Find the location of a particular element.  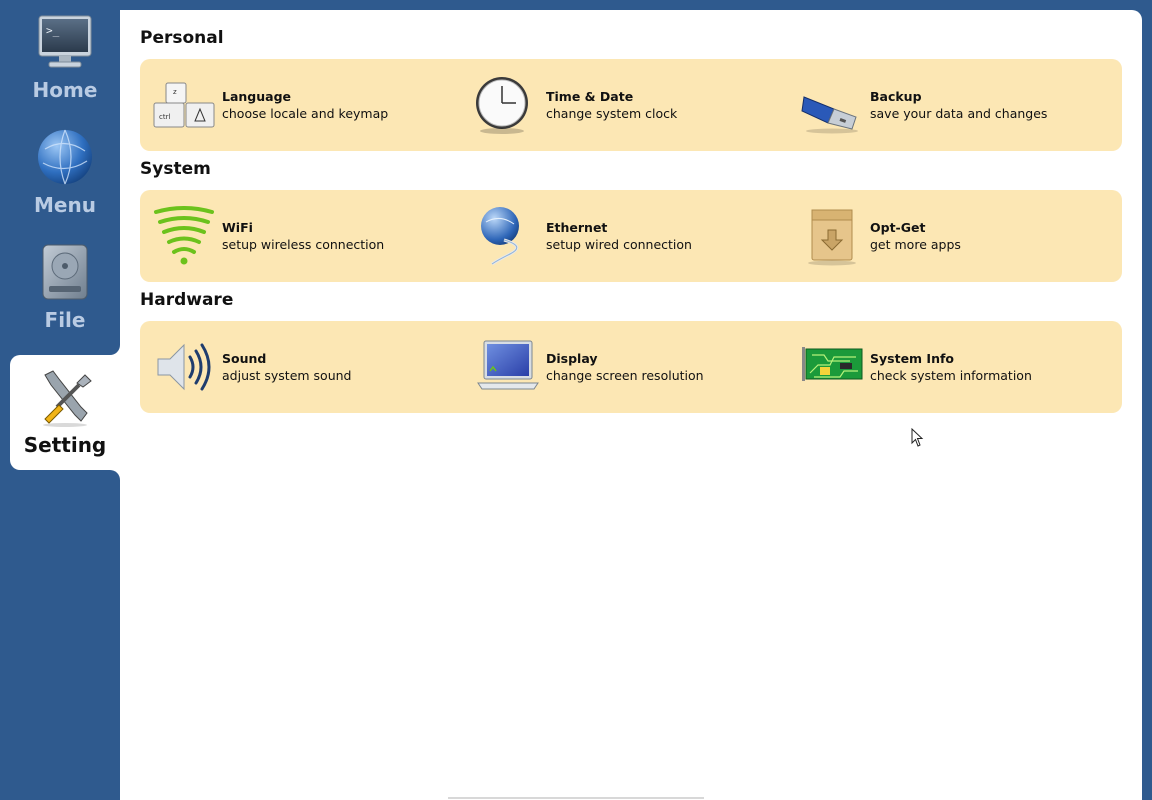

globe-icon is located at coordinates (65, 157).